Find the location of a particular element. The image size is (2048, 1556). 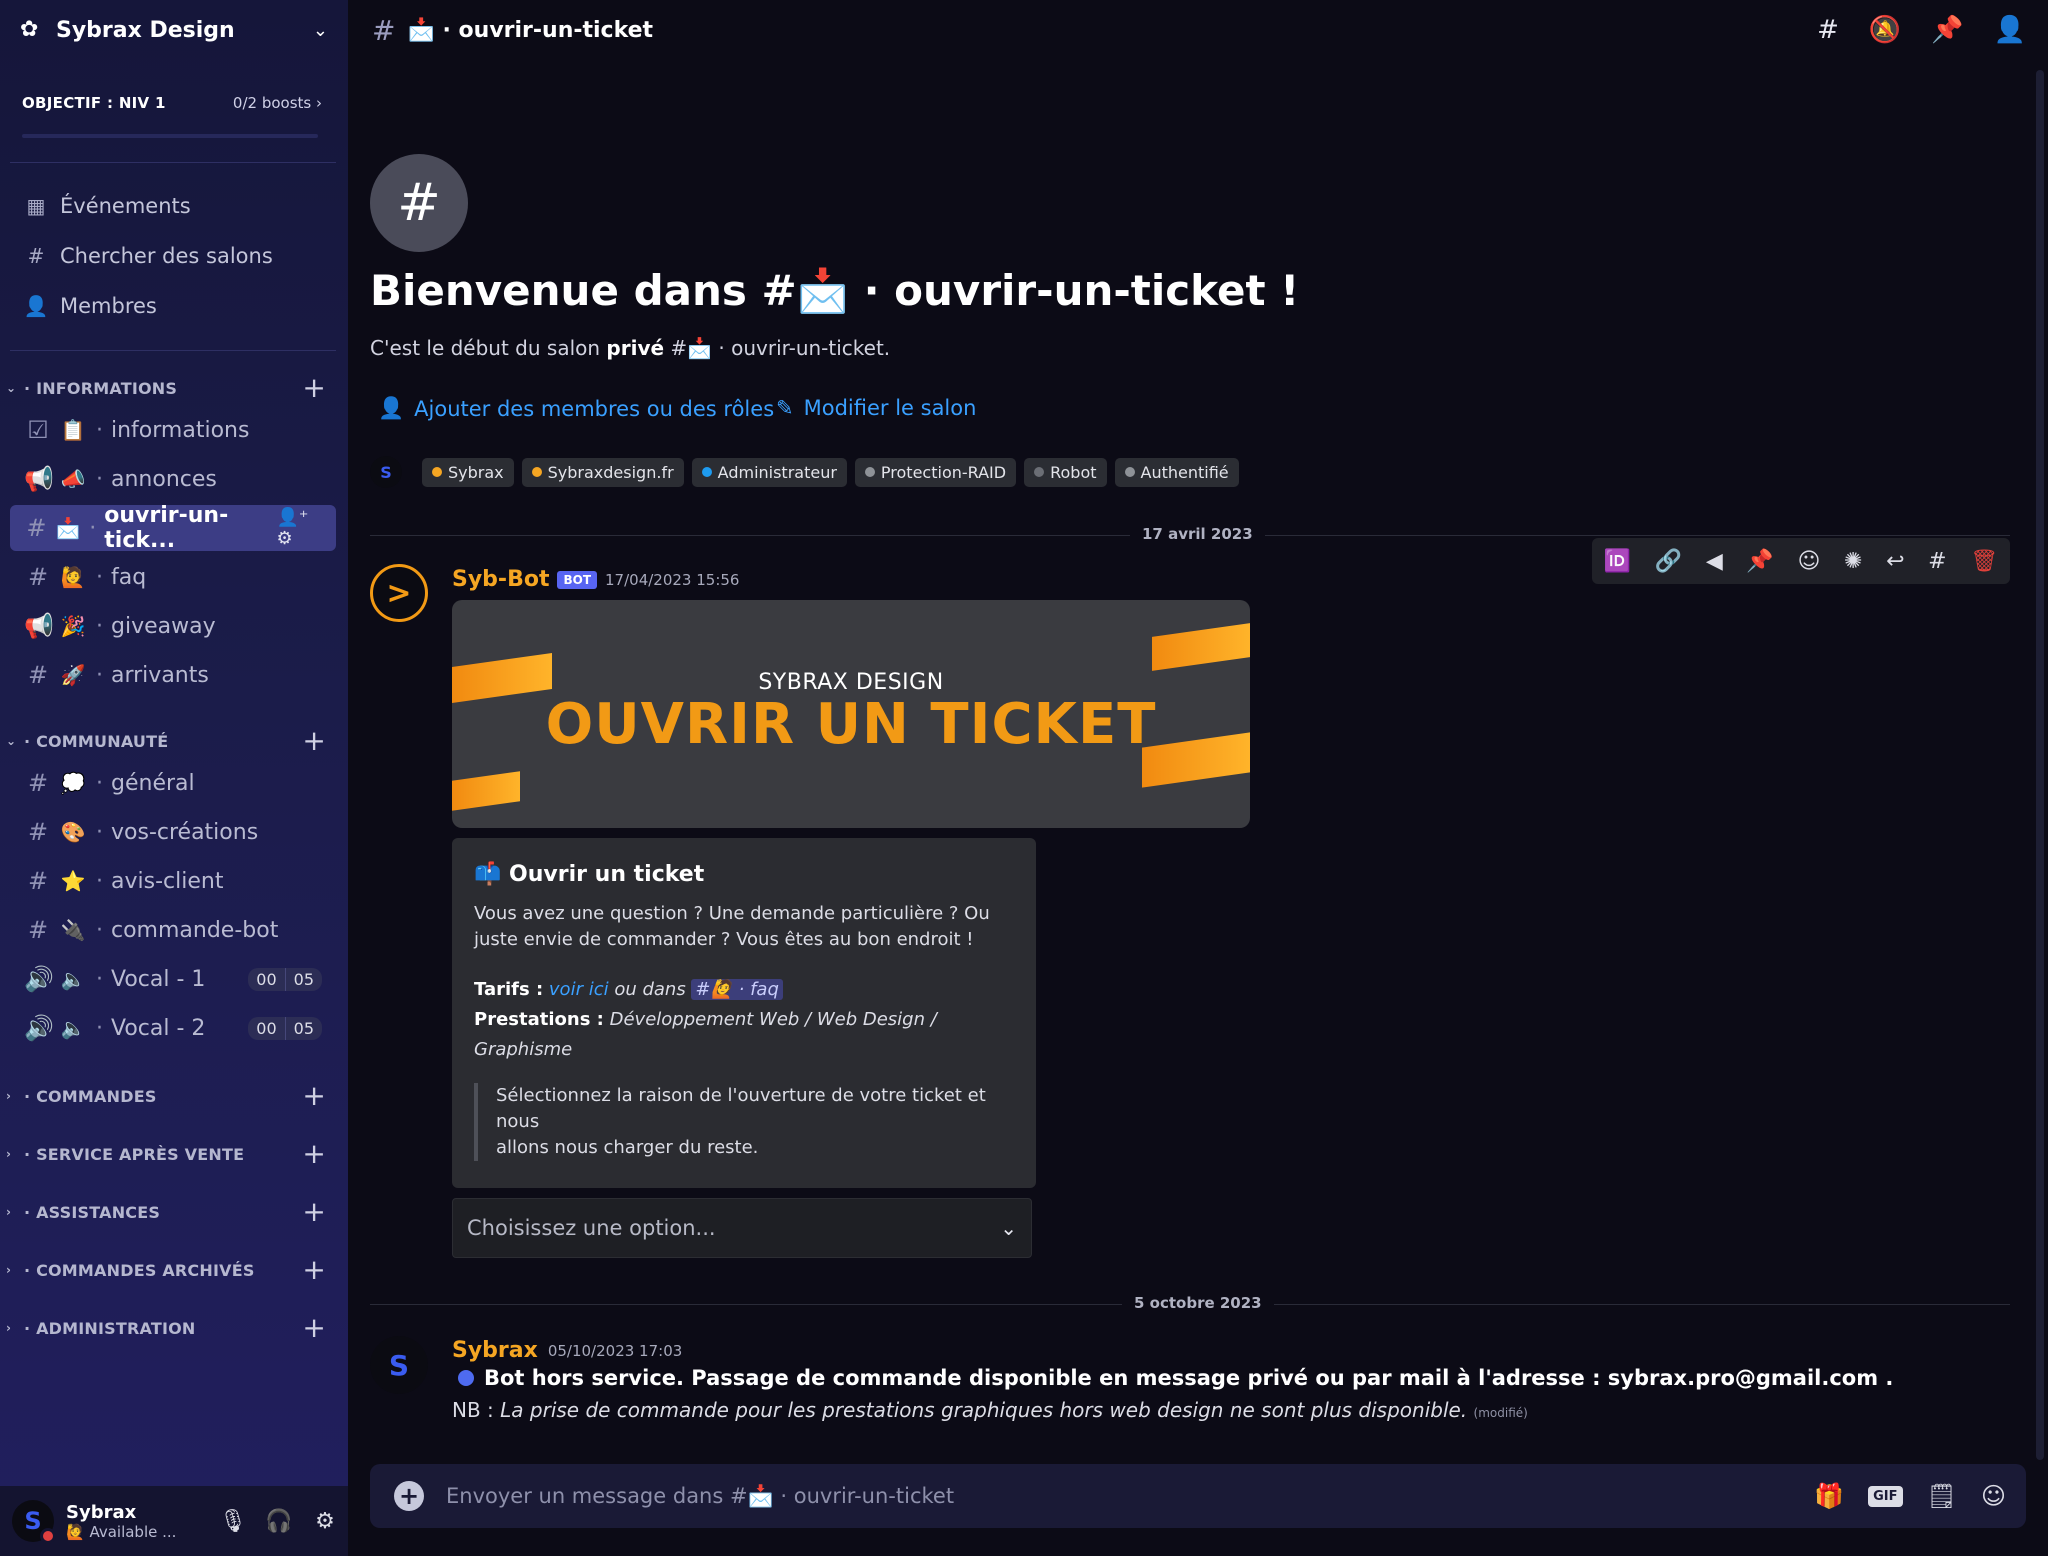

author-name: Syb-Bot is located at coordinates (500, 579).